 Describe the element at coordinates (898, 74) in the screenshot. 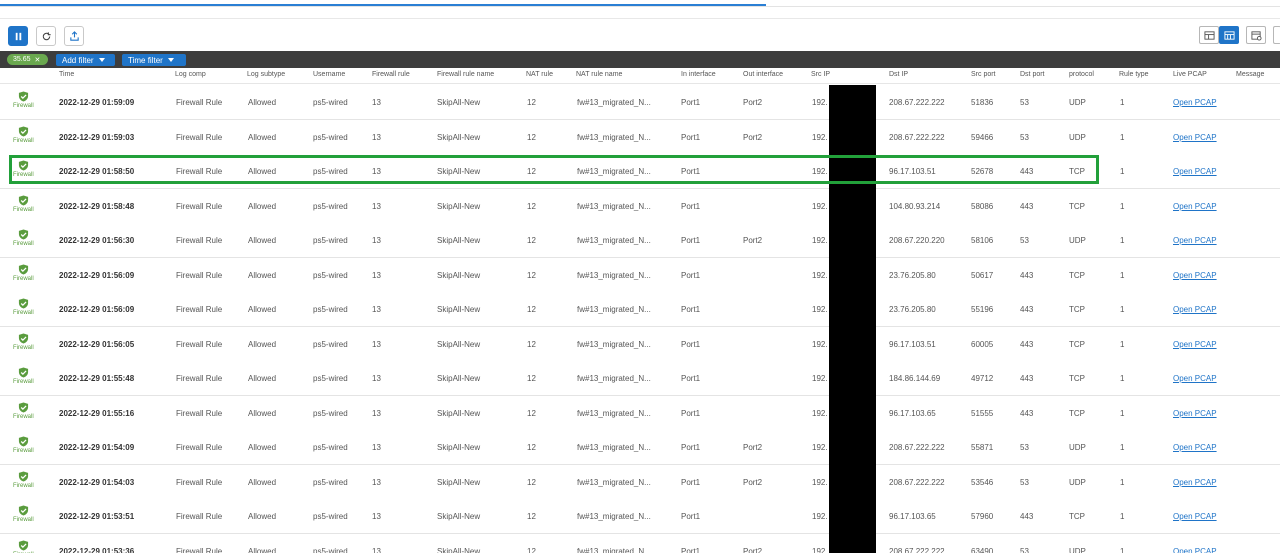

I see `column-header-dst-ip: Dst IP` at that location.